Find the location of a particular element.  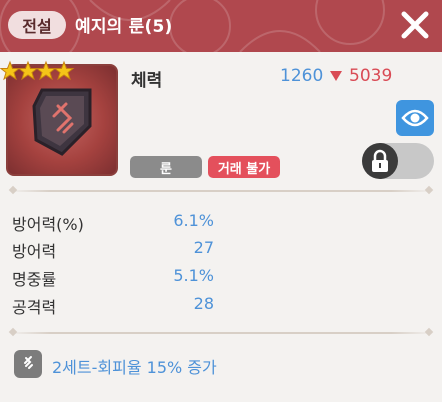

item-title: 예지의 룬(5) is located at coordinates (124, 27).